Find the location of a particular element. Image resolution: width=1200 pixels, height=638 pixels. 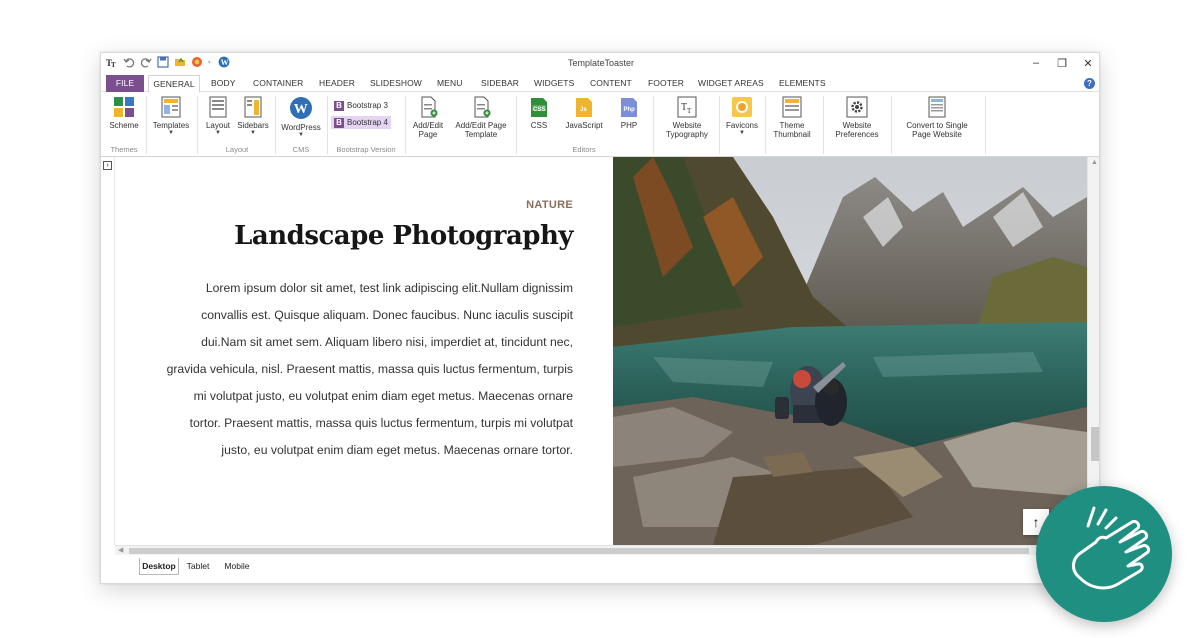

add-edit-page-button: Add/Edit Page is located at coordinates (428, 117).